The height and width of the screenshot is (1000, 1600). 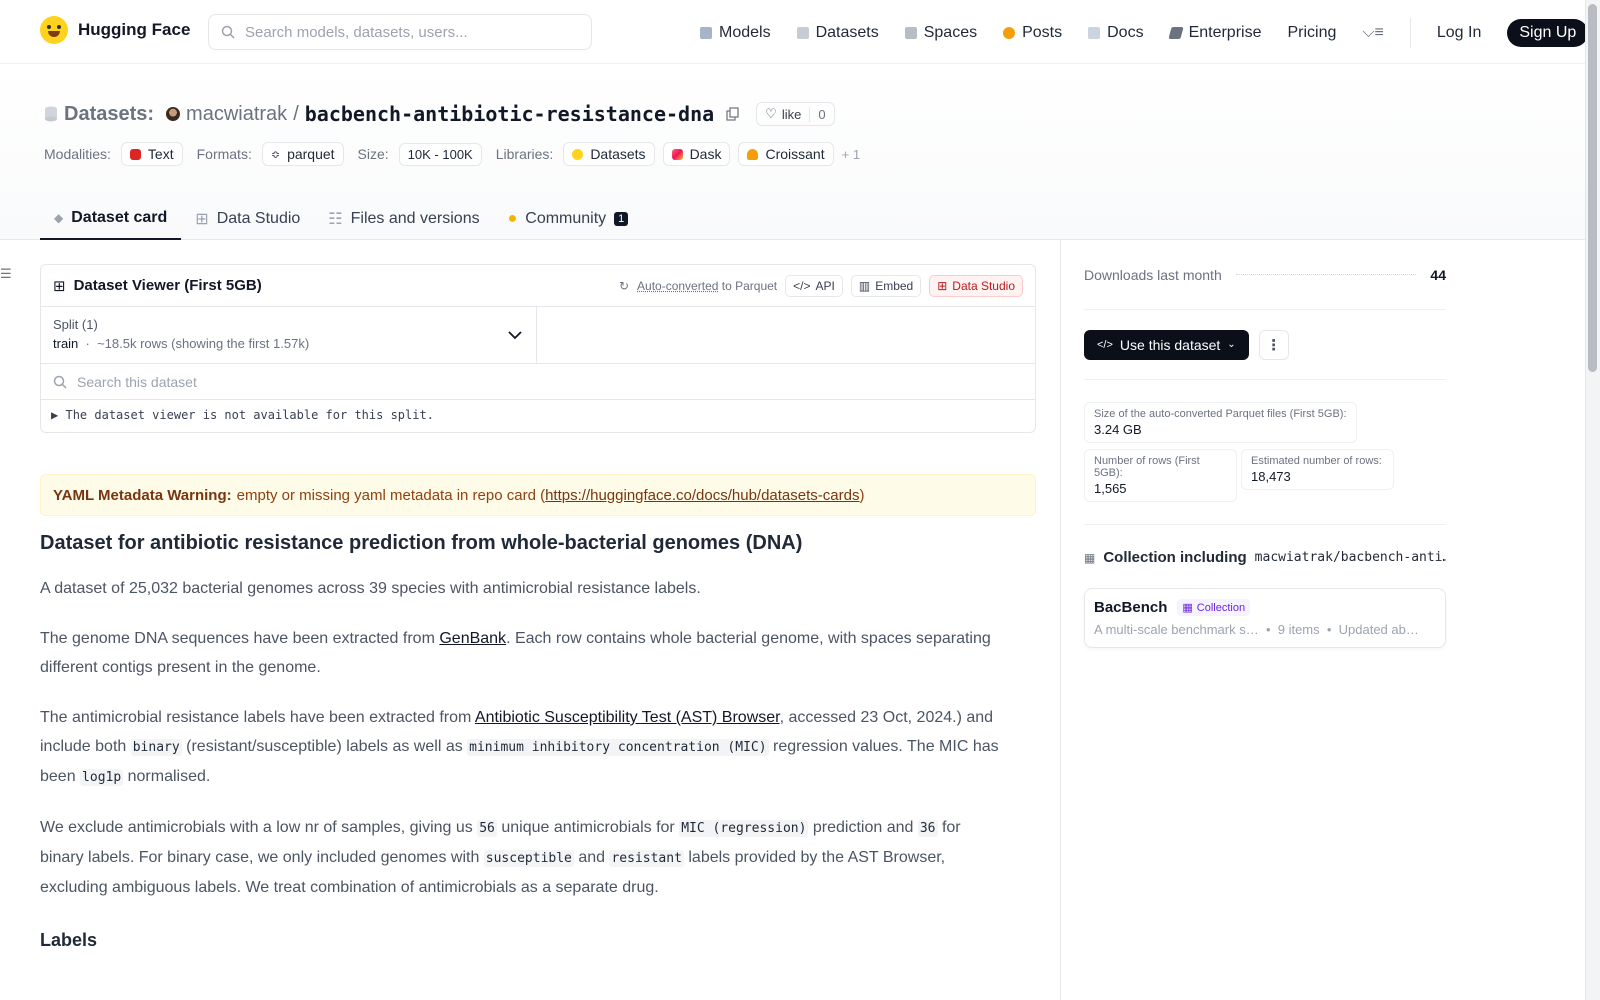 I want to click on split-rows: ~18.5k rows (showing the first 1.57k), so click(x=203, y=343).